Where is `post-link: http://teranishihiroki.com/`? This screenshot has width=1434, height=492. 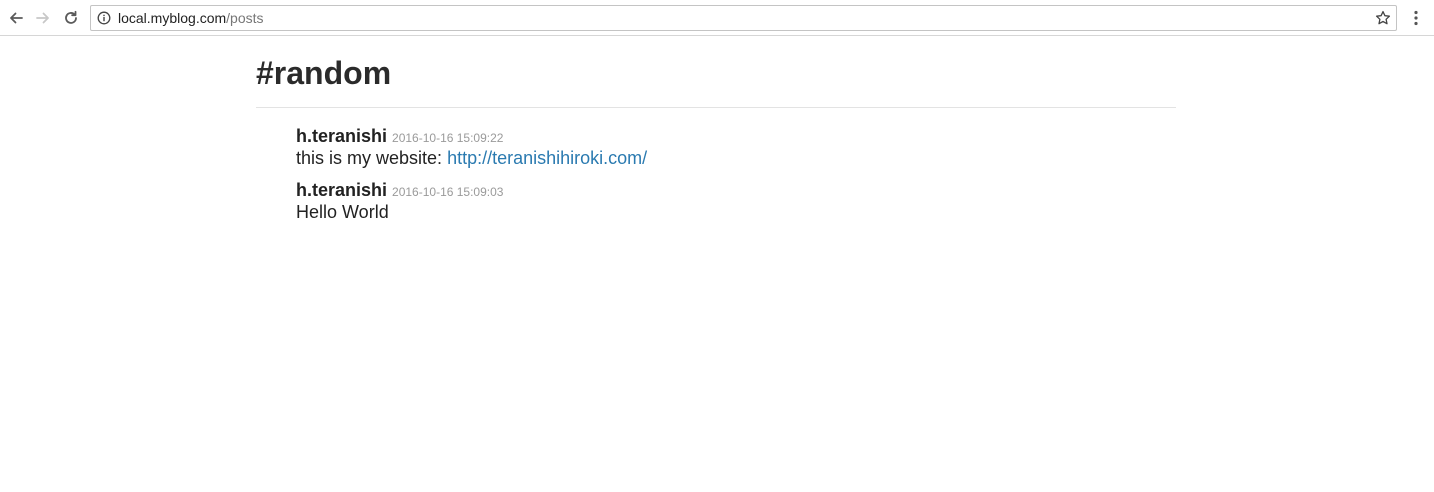 post-link: http://teranishihiroki.com/ is located at coordinates (547, 158).